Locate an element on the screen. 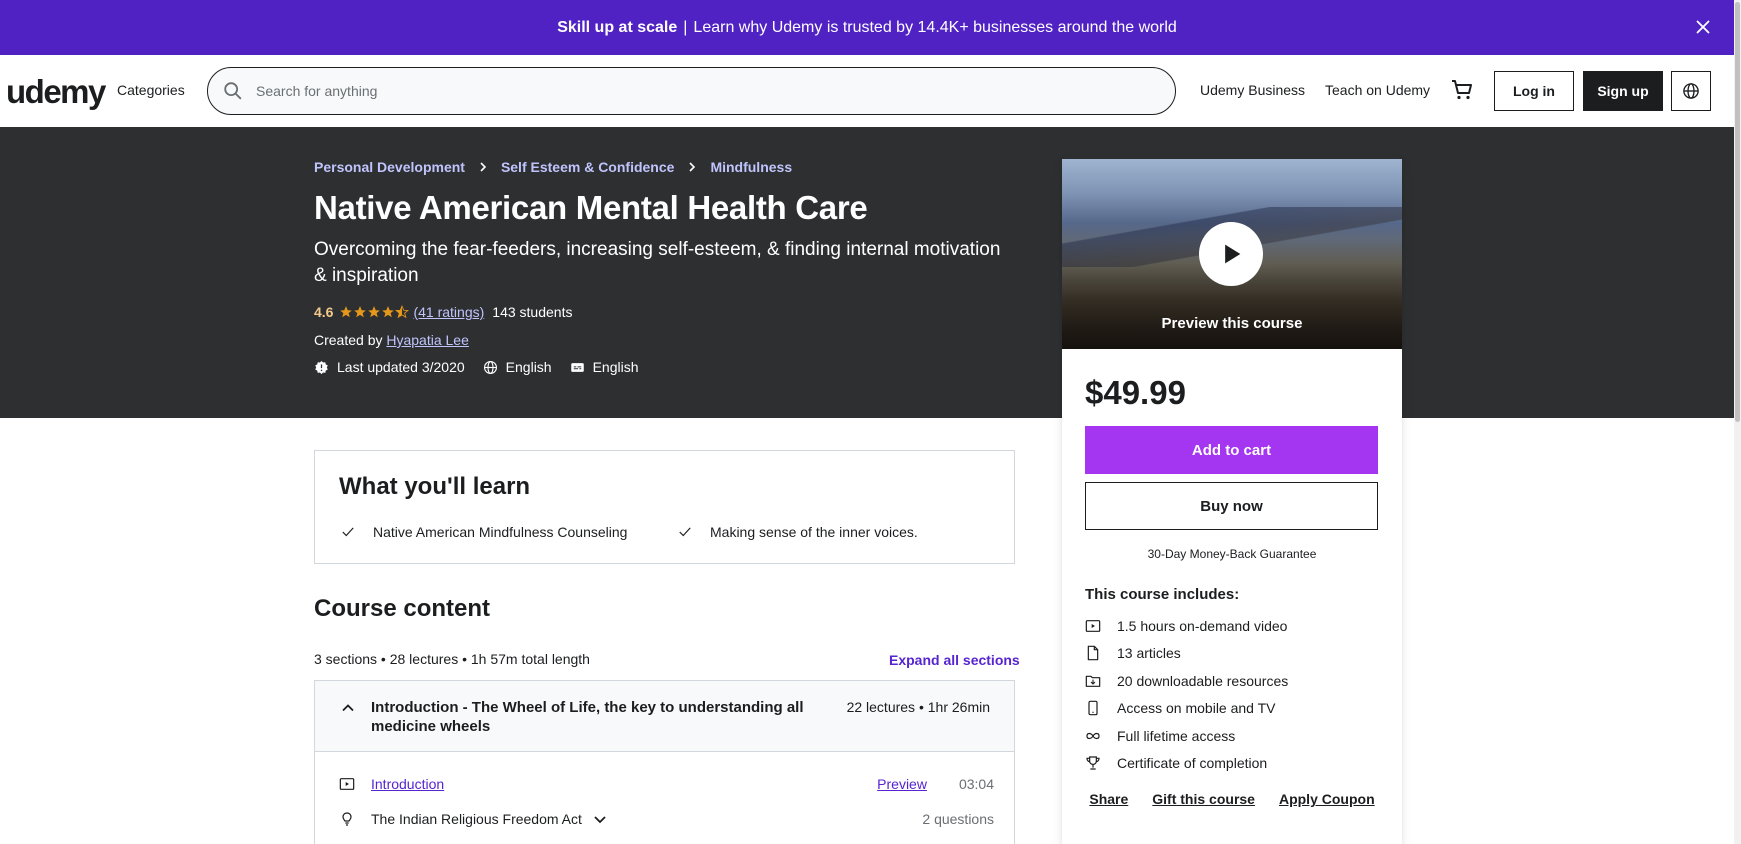  created-by: Created by Hyapatia Lee is located at coordinates (391, 340).